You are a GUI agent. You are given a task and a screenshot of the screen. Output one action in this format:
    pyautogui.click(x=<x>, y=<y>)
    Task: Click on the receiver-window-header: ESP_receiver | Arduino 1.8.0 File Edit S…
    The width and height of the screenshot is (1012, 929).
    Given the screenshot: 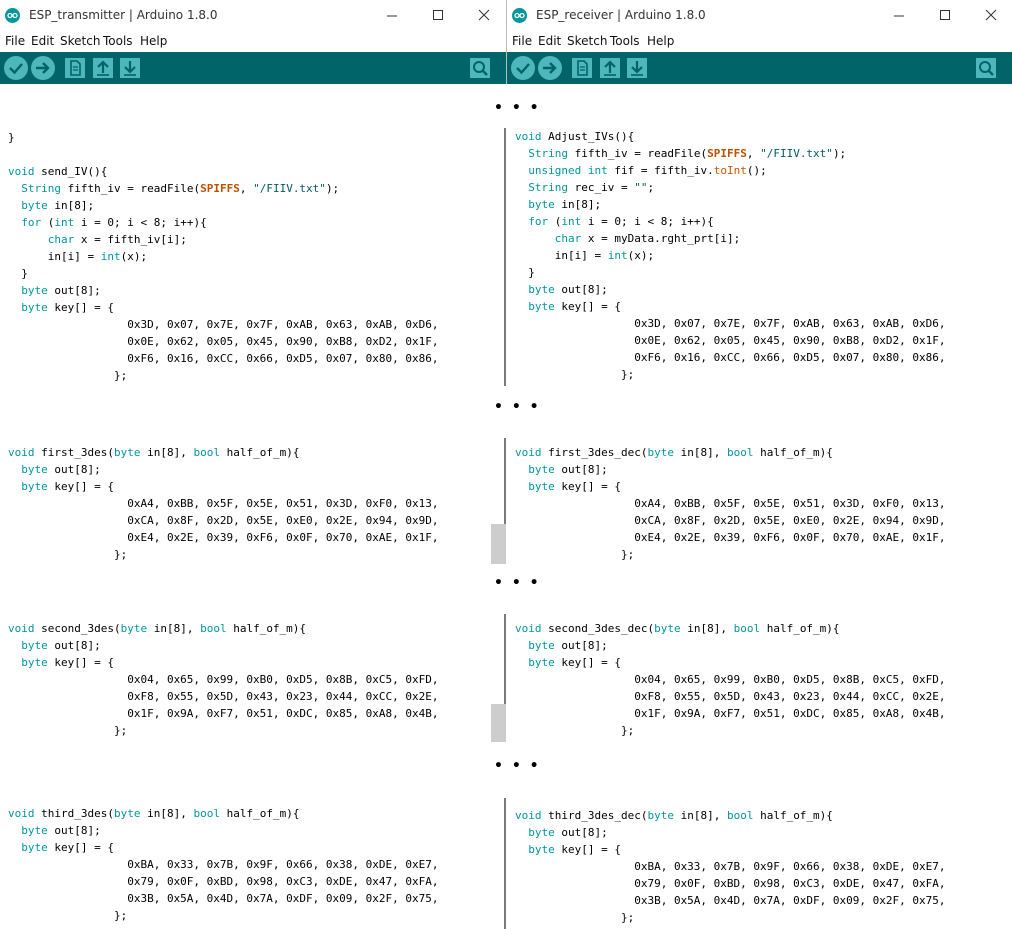 What is the action you would take?
    pyautogui.click(x=759, y=42)
    